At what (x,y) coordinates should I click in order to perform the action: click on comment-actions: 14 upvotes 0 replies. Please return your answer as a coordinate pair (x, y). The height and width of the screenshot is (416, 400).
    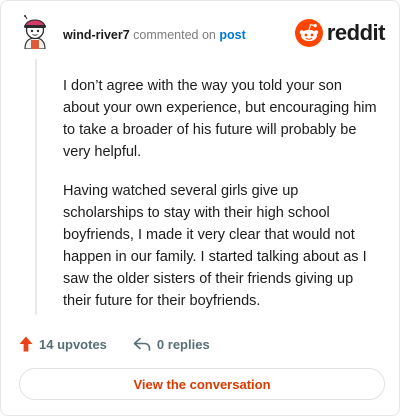
    Looking at the image, I should click on (114, 344).